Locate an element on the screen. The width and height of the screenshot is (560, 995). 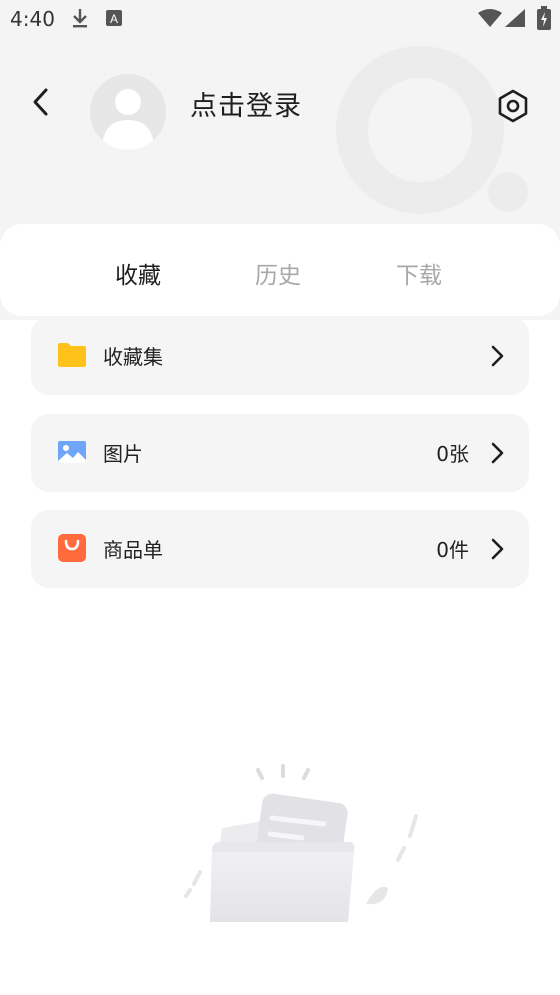
row-label: 图片 is located at coordinates (123, 454).